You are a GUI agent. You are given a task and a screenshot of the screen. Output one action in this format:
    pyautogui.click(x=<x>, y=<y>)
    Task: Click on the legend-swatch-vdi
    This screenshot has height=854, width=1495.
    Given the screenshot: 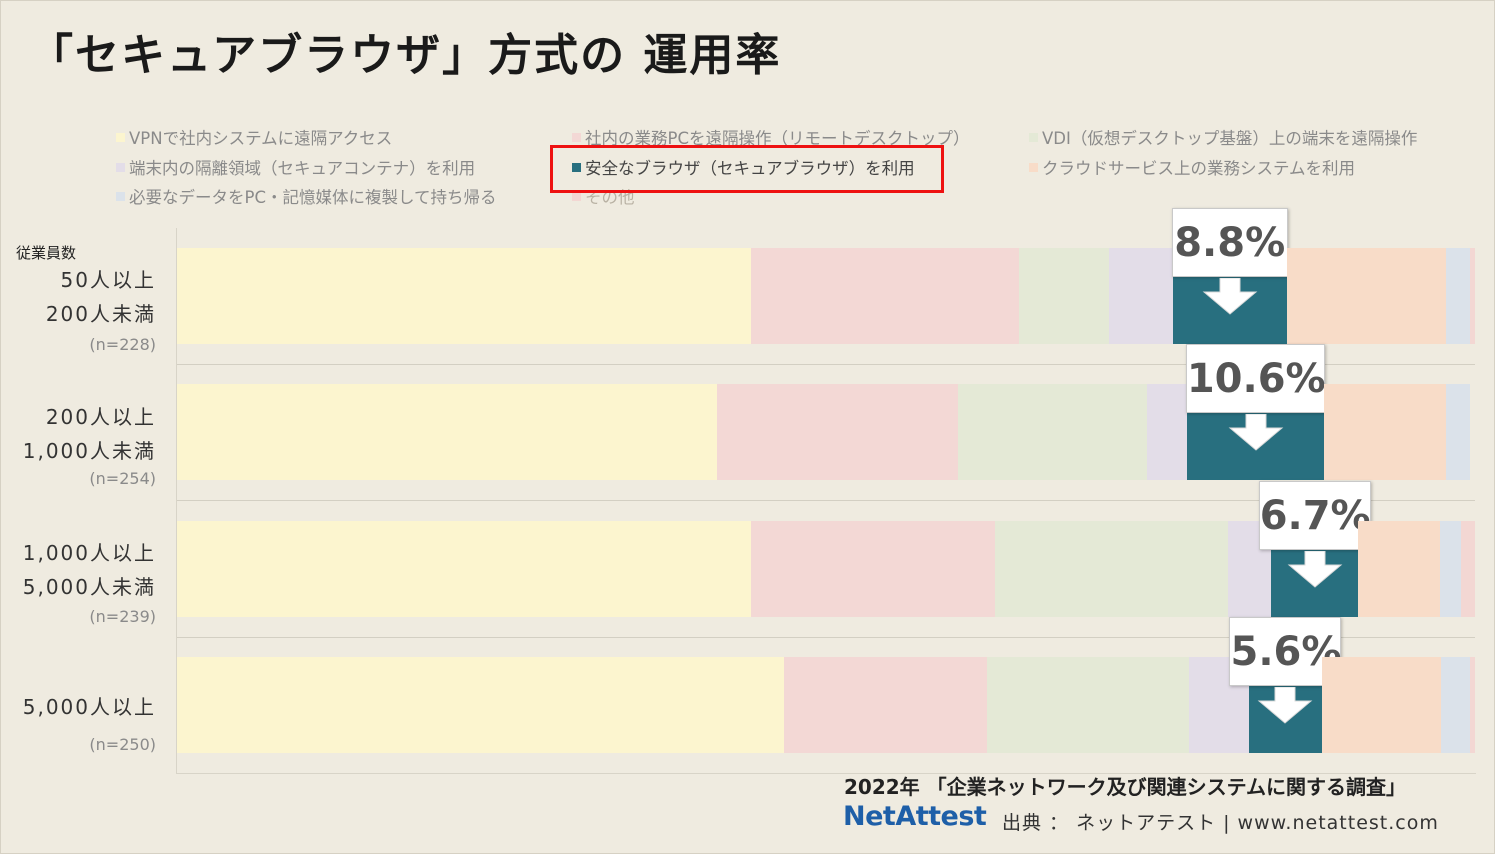 What is the action you would take?
    pyautogui.click(x=1033, y=137)
    